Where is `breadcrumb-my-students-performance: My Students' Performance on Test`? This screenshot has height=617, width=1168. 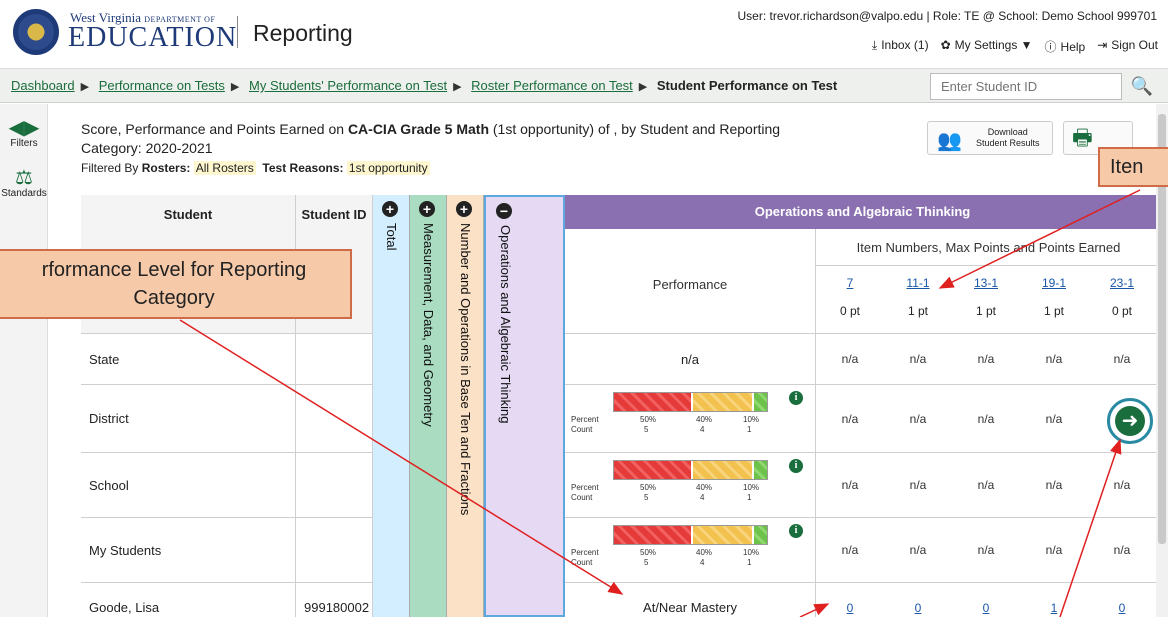 breadcrumb-my-students-performance: My Students' Performance on Test is located at coordinates (348, 85).